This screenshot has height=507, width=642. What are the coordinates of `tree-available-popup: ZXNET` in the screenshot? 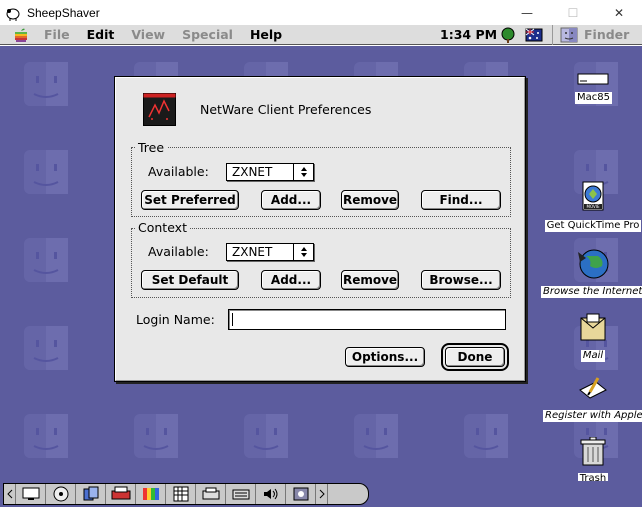 It's located at (270, 172).